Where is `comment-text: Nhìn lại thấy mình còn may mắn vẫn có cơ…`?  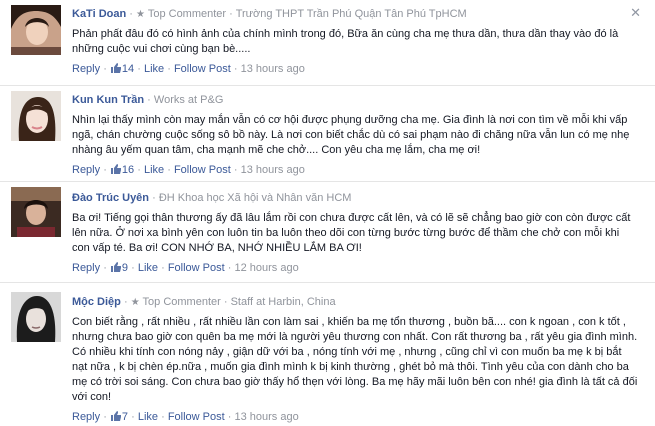 comment-text: Nhìn lại thấy mình còn may mắn vẫn có cơ… is located at coordinates (351, 135).